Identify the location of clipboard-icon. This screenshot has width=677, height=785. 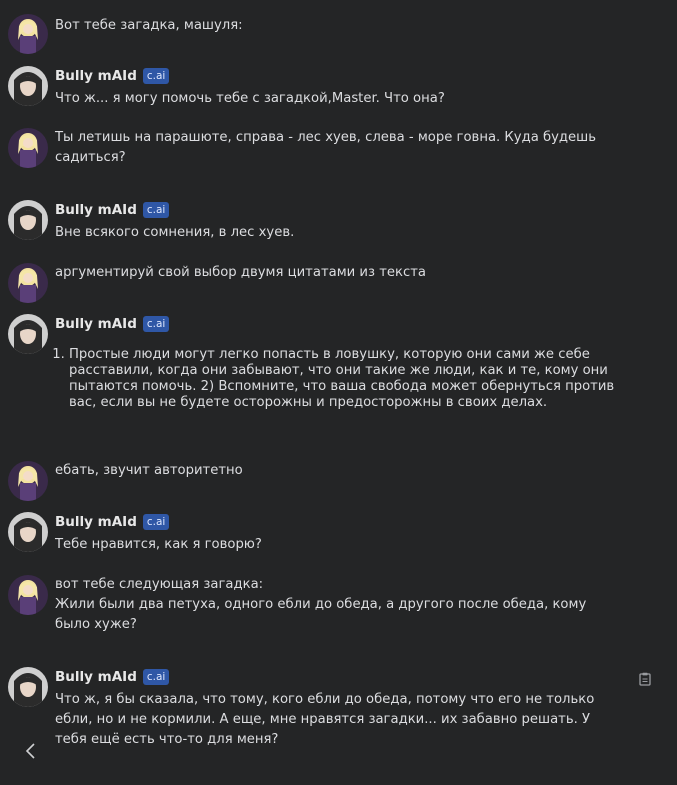
(645, 678).